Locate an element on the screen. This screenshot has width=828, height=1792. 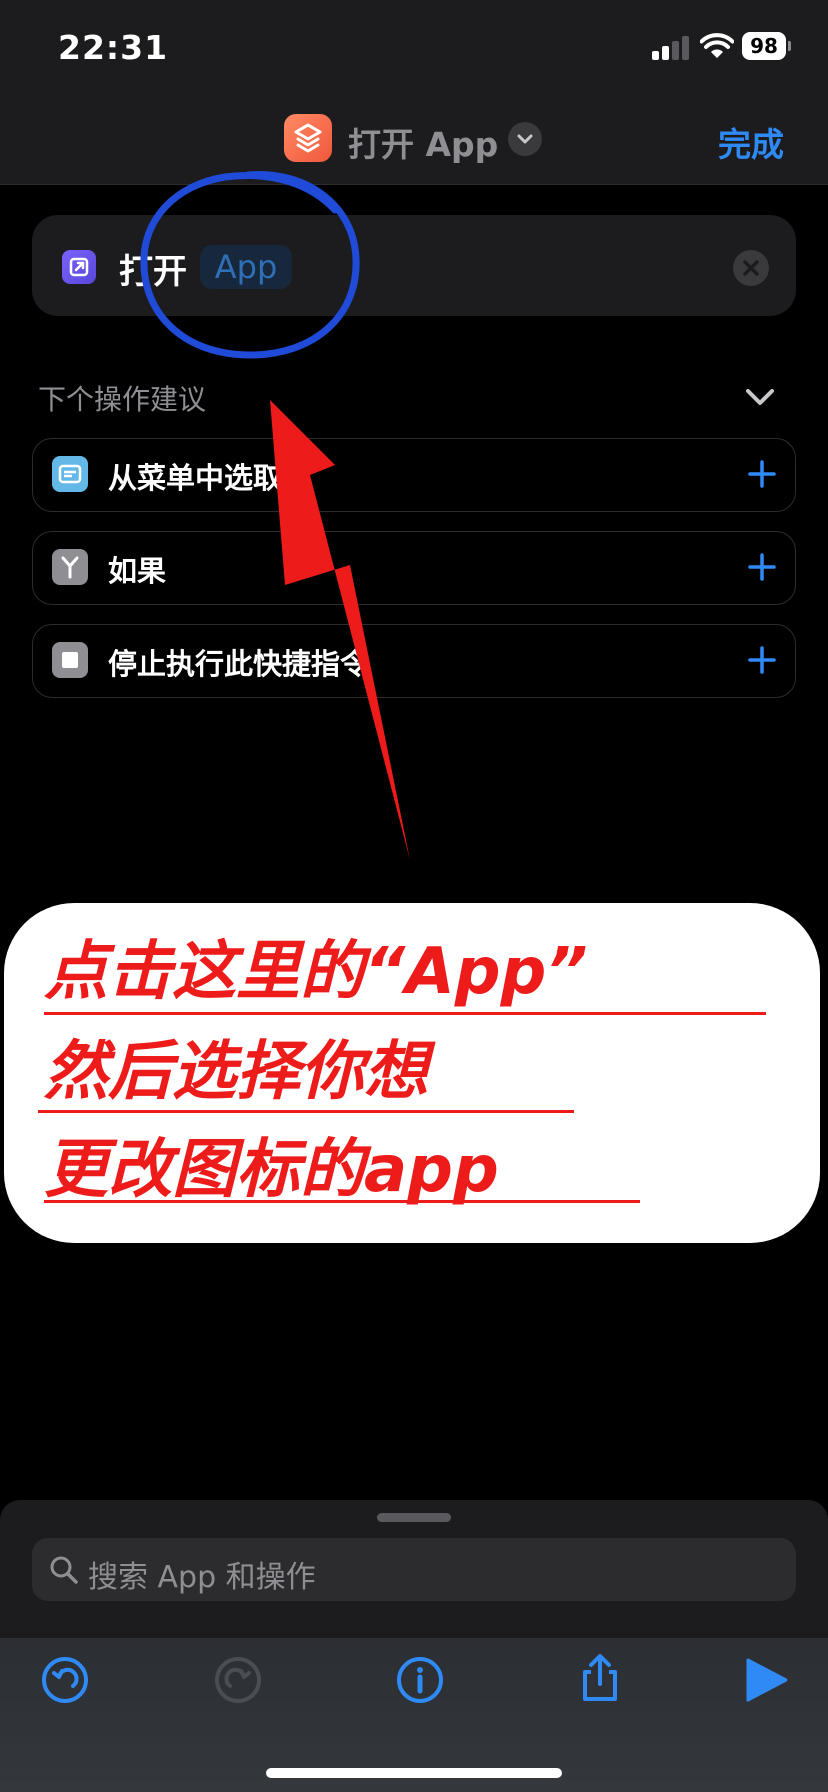
battery-icon: 98 is located at coordinates (766, 46).